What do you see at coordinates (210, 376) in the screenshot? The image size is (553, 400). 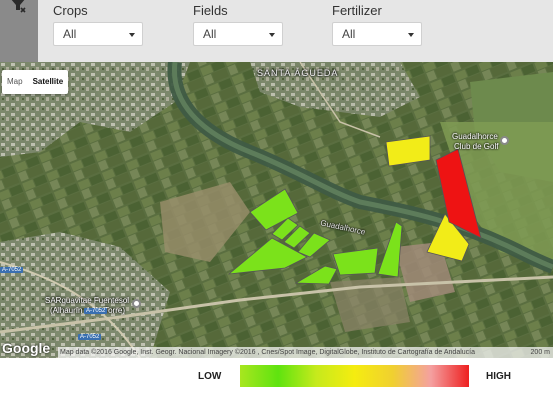 I see `legend-low-label: LOW` at bounding box center [210, 376].